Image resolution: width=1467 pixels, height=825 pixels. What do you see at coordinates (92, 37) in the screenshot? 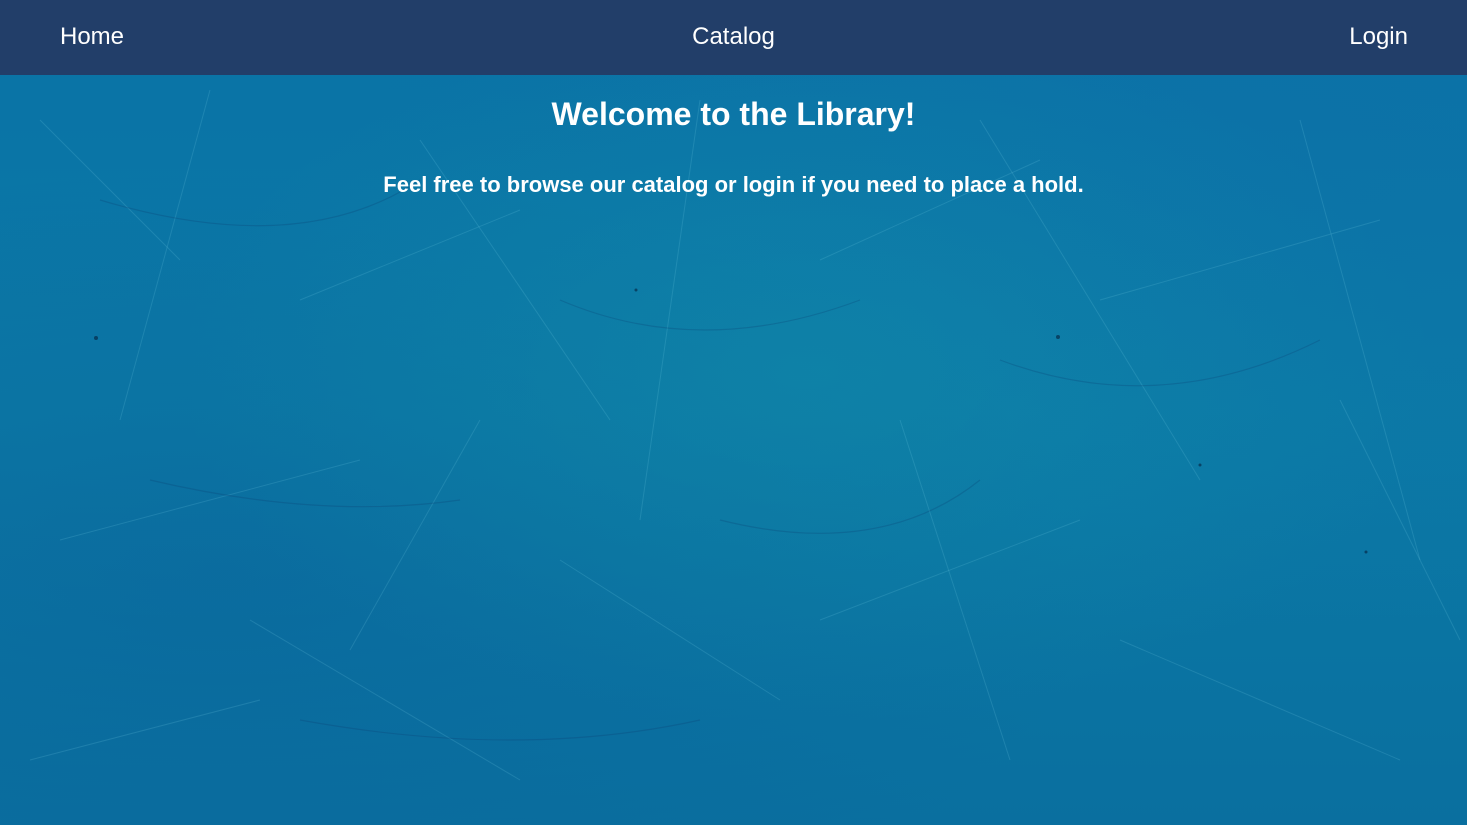
I see `nav-home-link: Home` at bounding box center [92, 37].